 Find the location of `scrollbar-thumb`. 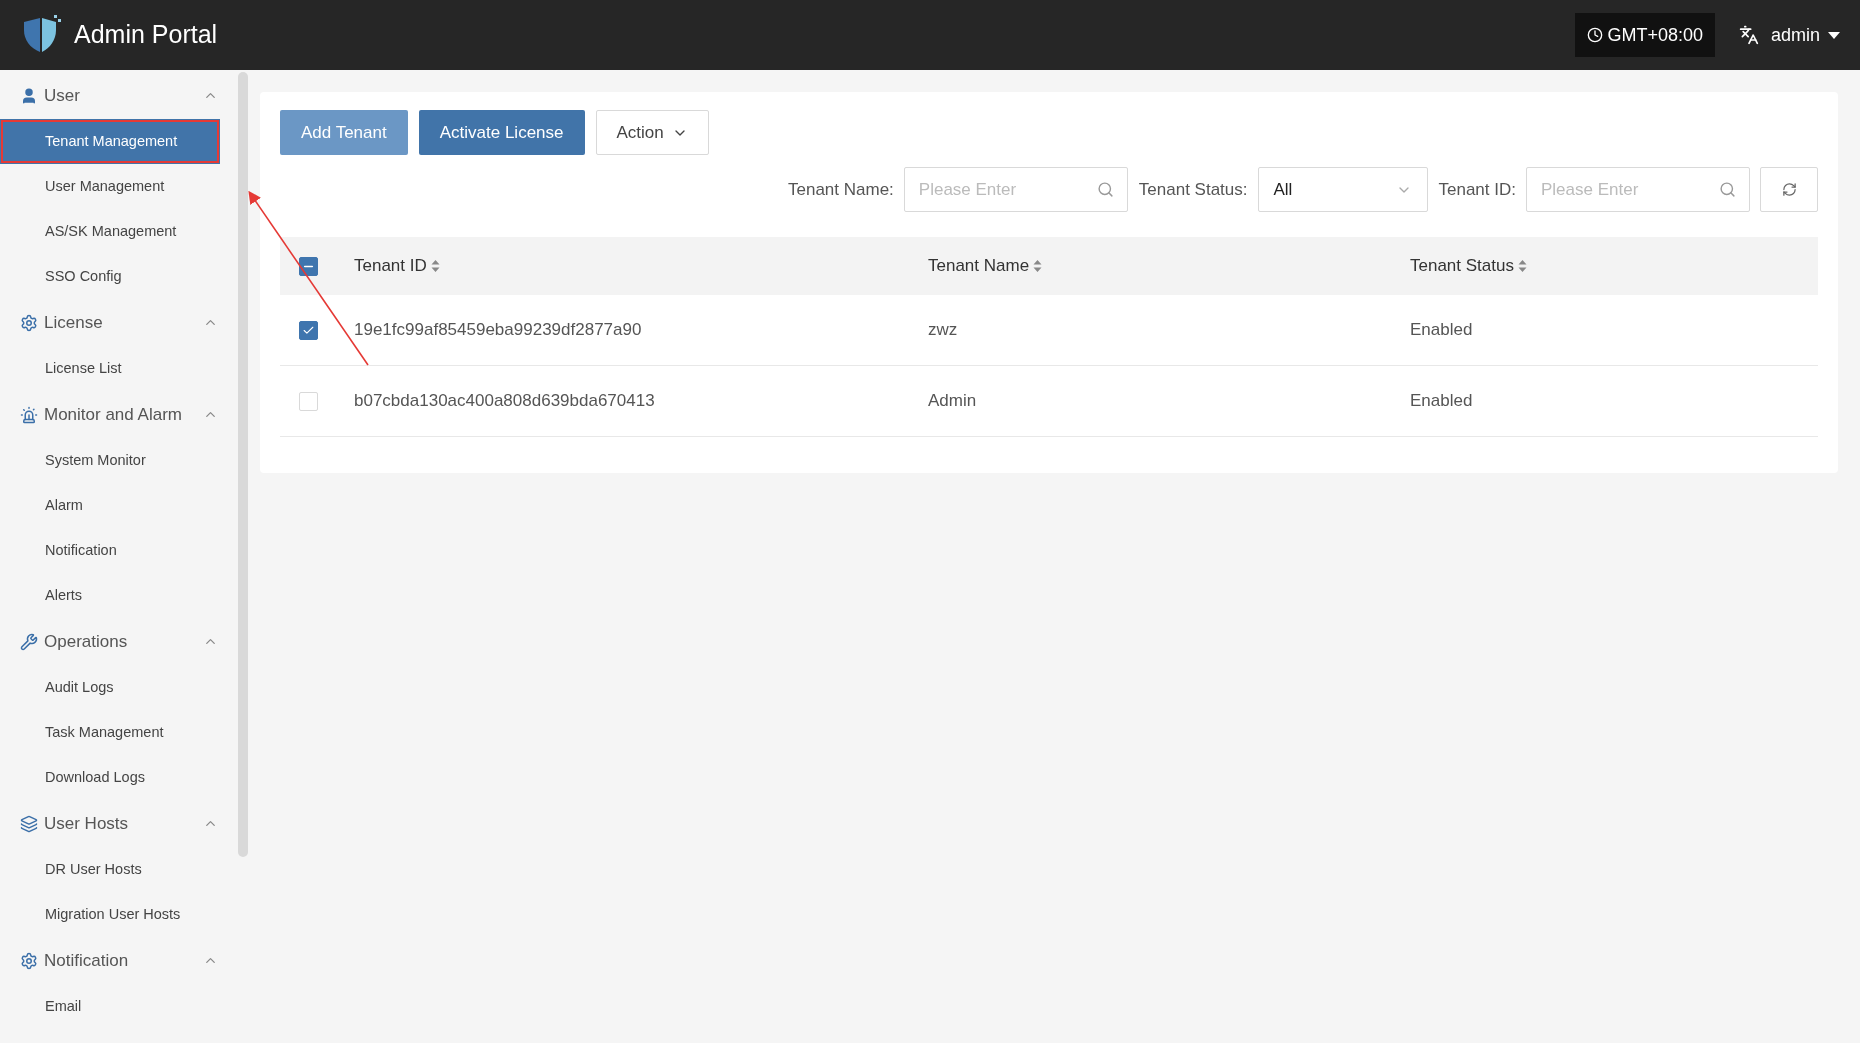

scrollbar-thumb is located at coordinates (243, 464).